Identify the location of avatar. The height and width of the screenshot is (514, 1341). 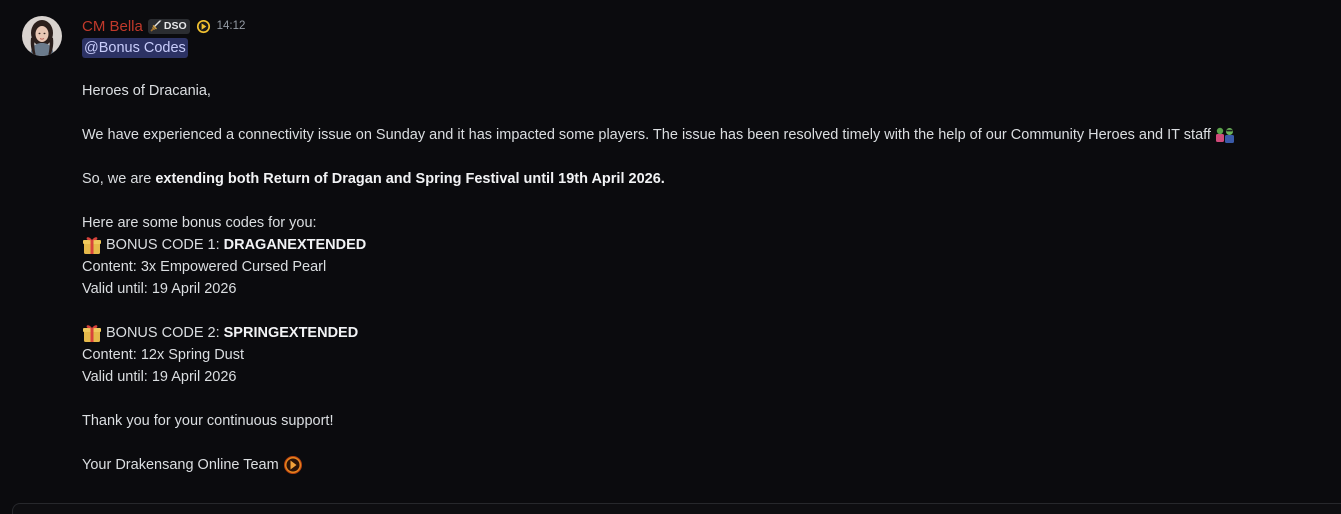
(42, 36).